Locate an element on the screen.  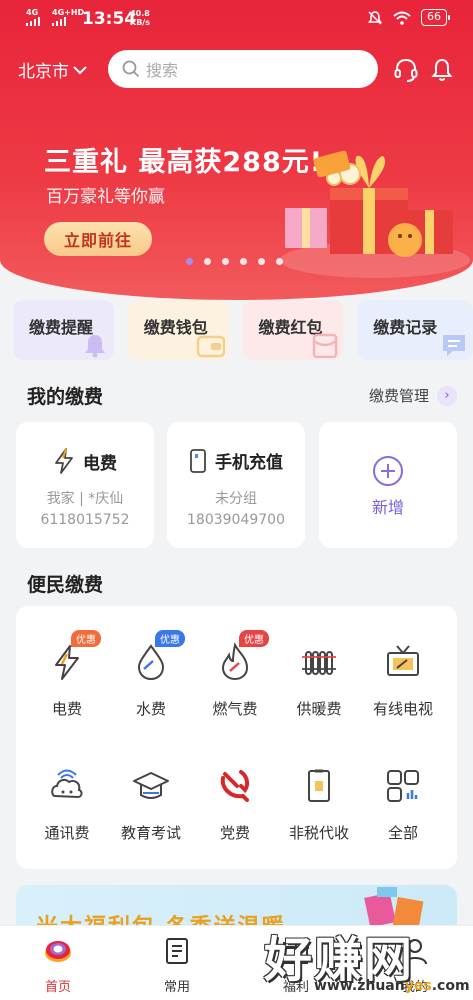
wifi-icon is located at coordinates (402, 18).